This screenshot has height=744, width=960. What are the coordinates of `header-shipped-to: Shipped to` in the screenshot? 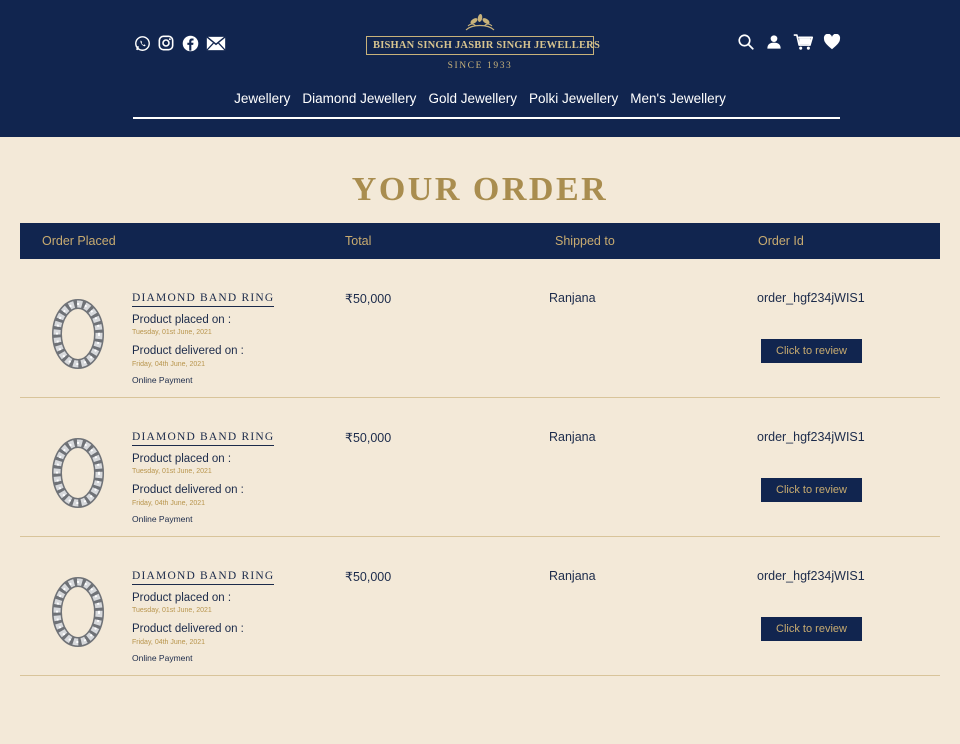 It's located at (585, 241).